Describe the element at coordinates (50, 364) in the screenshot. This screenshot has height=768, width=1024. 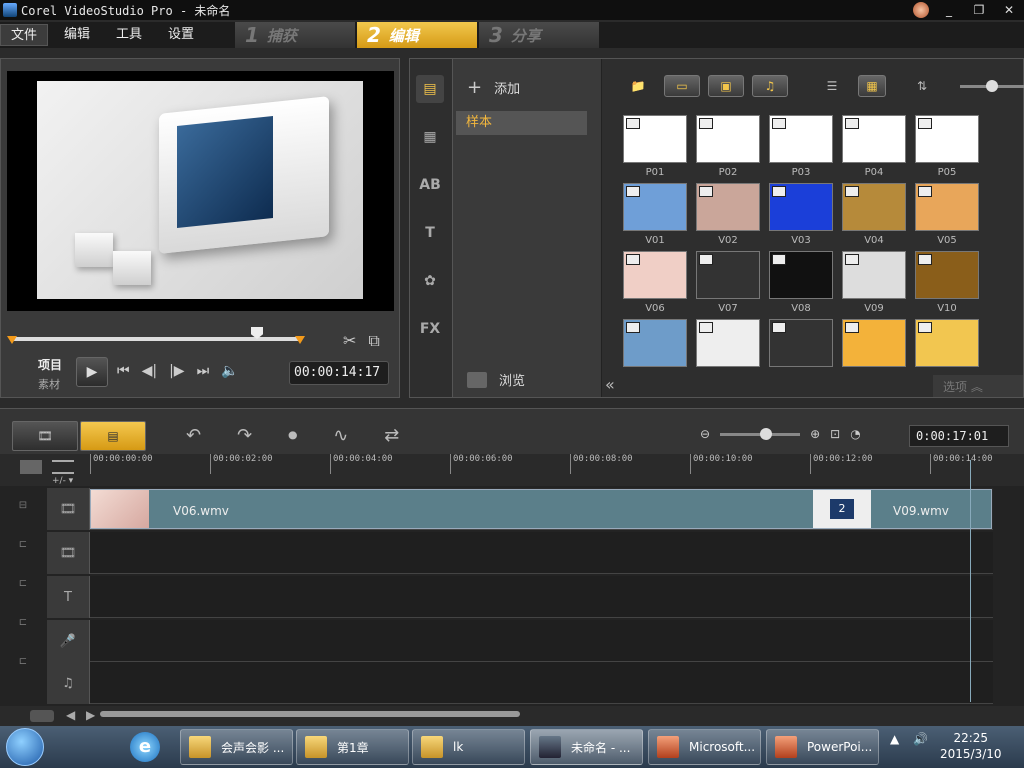
I see `project-mode-label: 项目` at that location.